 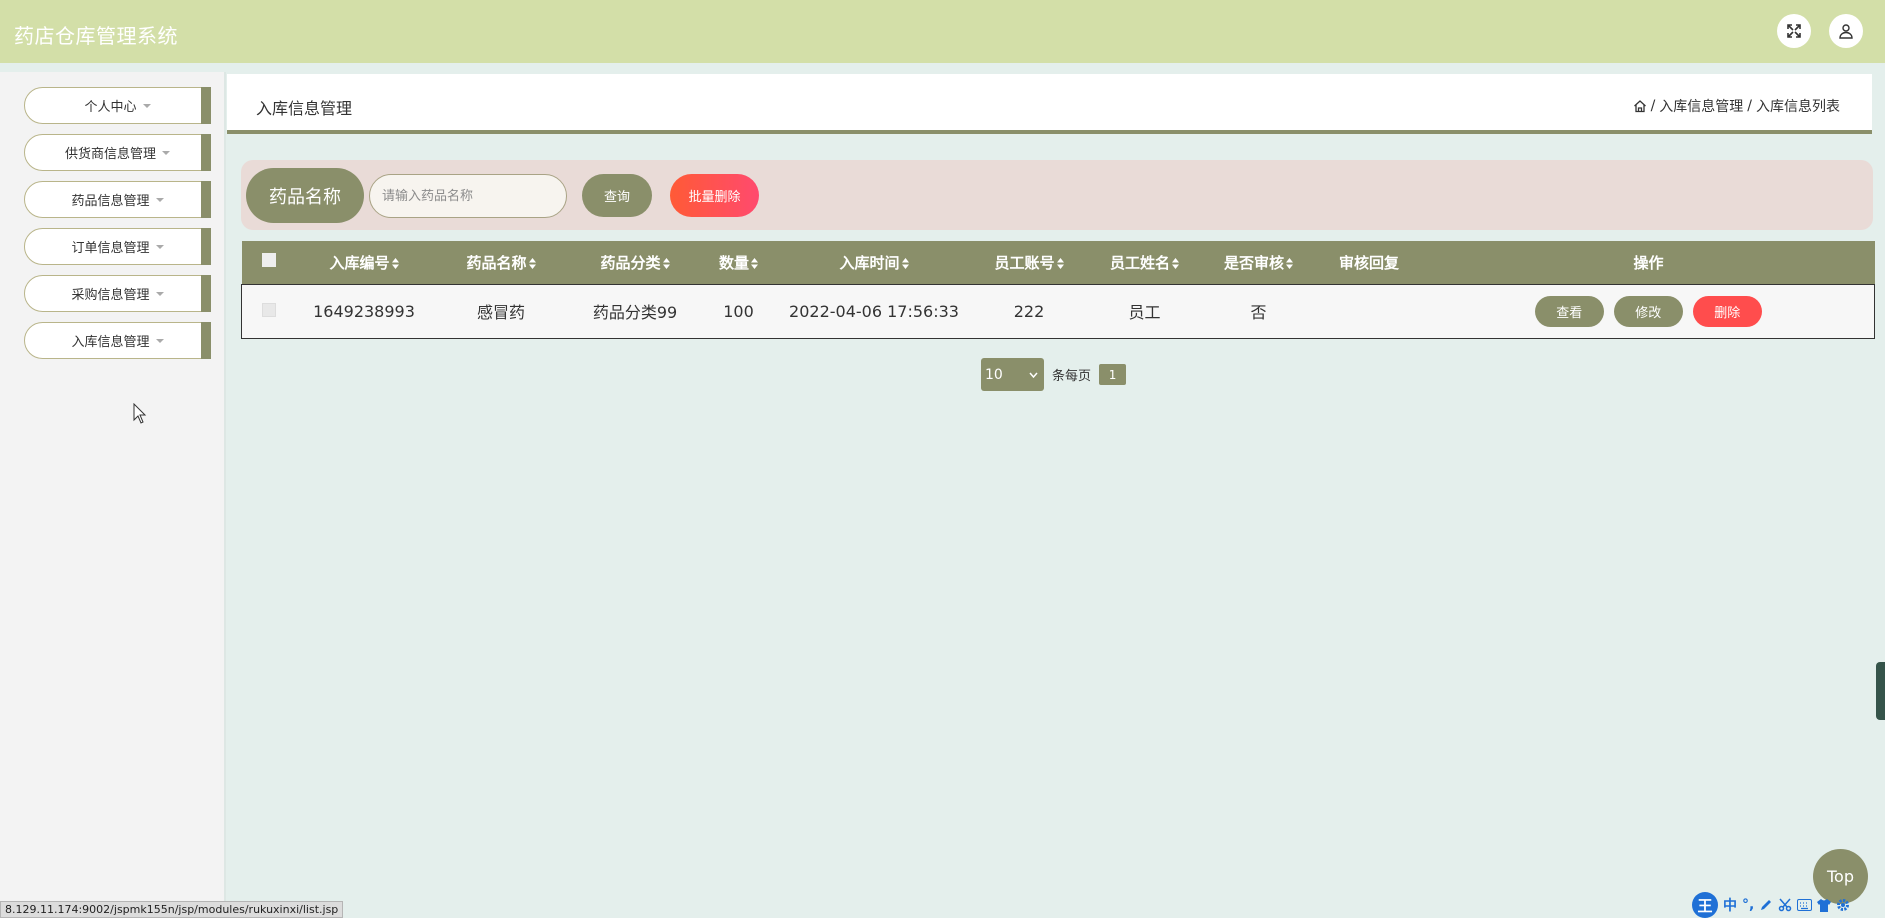 I want to click on mouse-cursor-icon, so click(x=140, y=413).